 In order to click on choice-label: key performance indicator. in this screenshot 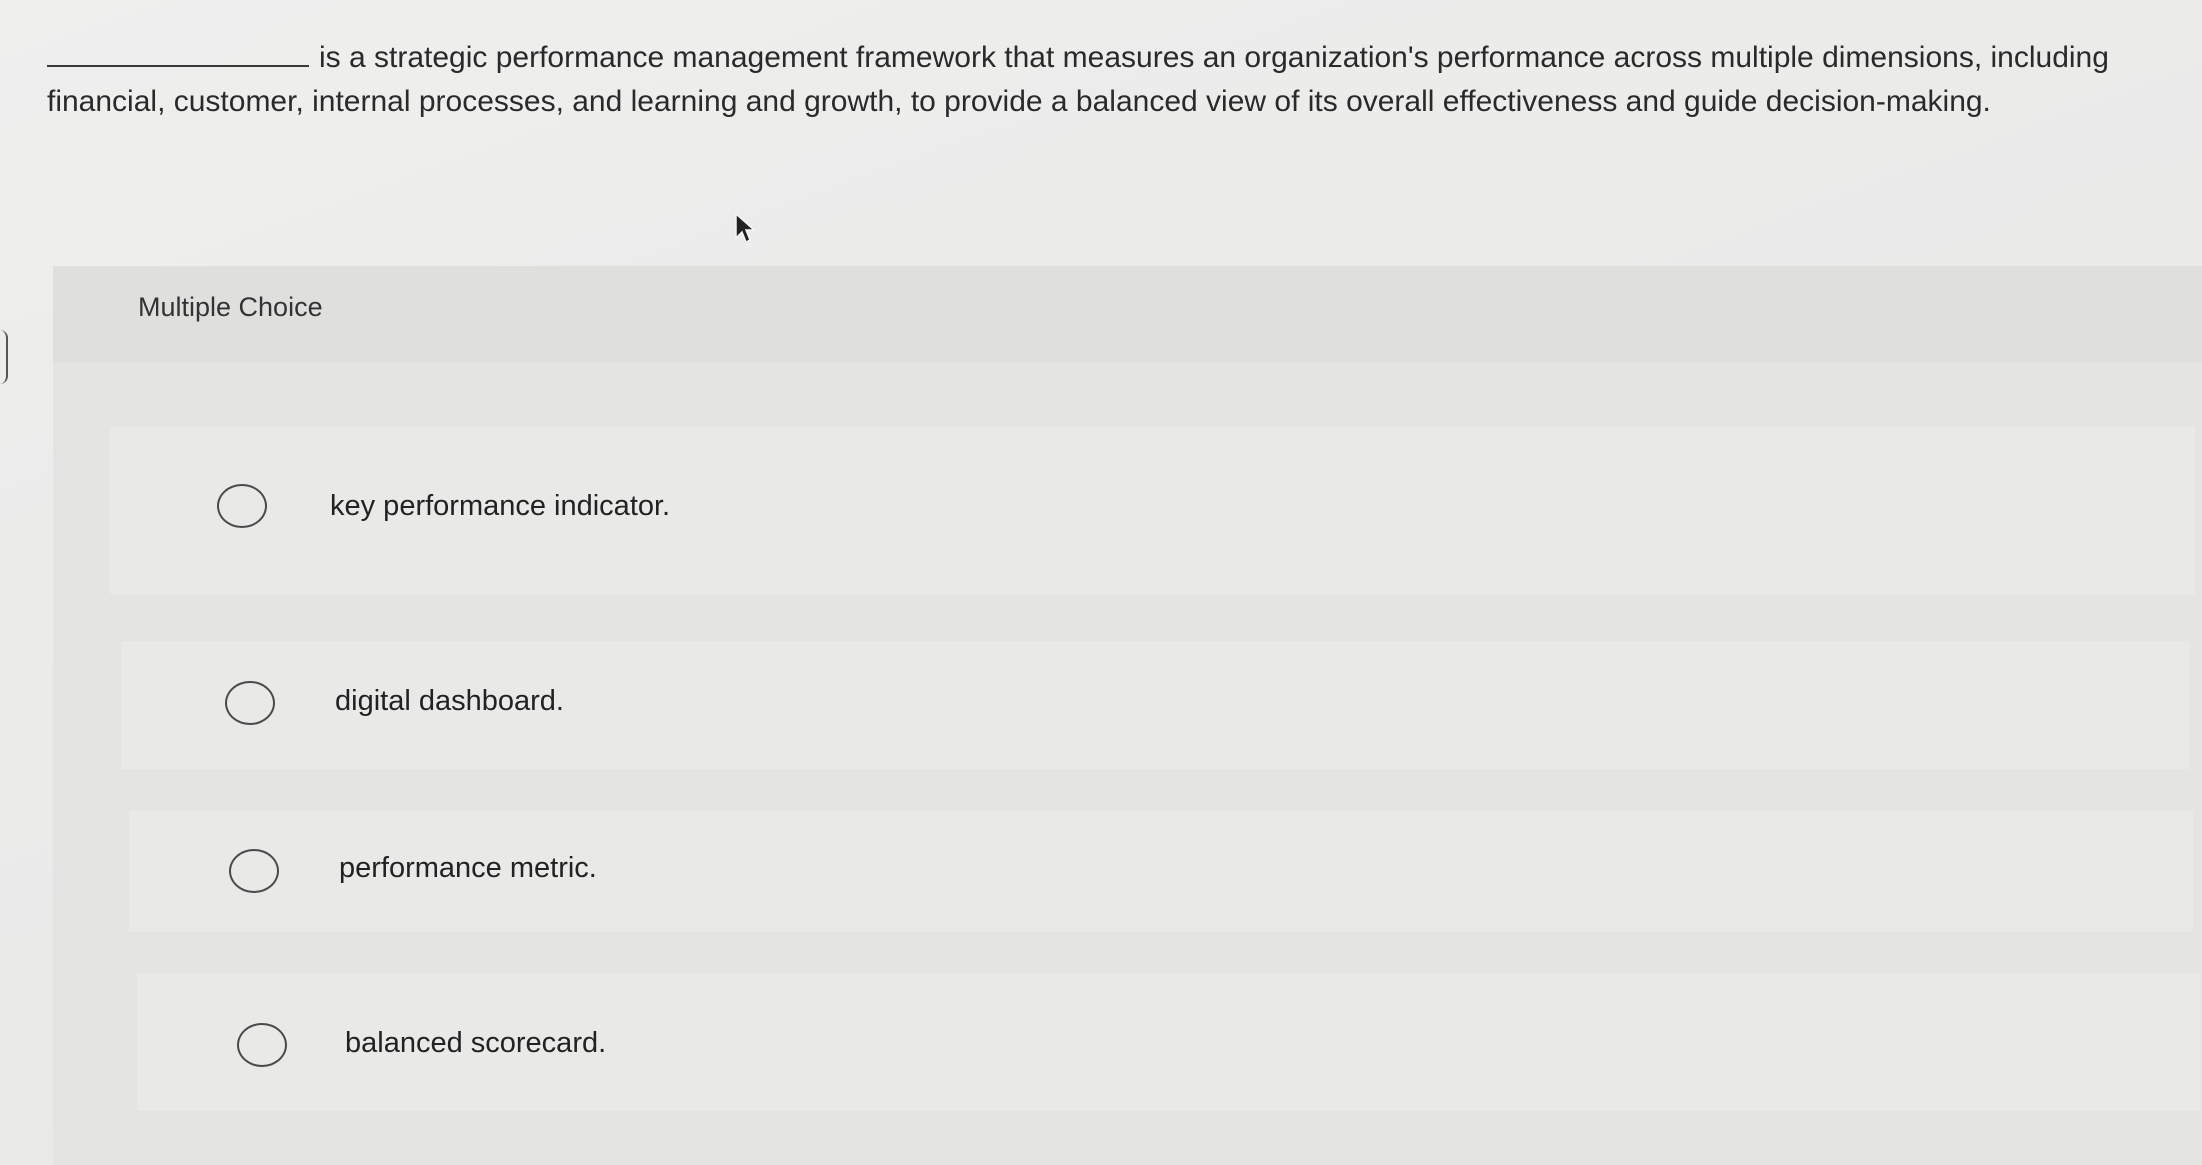, I will do `click(500, 506)`.